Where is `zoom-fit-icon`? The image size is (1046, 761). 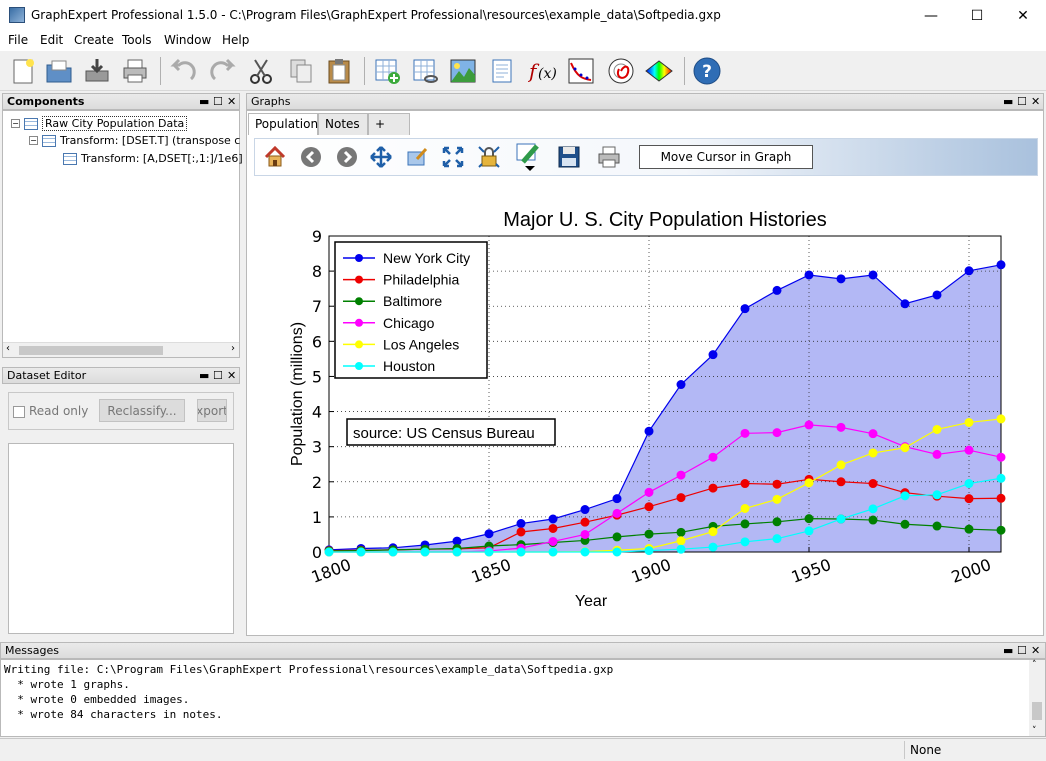
zoom-fit-icon is located at coordinates (453, 157).